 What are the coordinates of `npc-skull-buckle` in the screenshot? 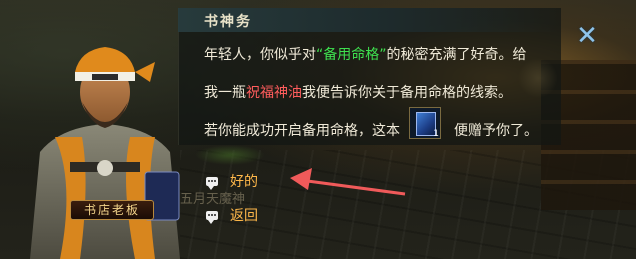 It's located at (105, 168).